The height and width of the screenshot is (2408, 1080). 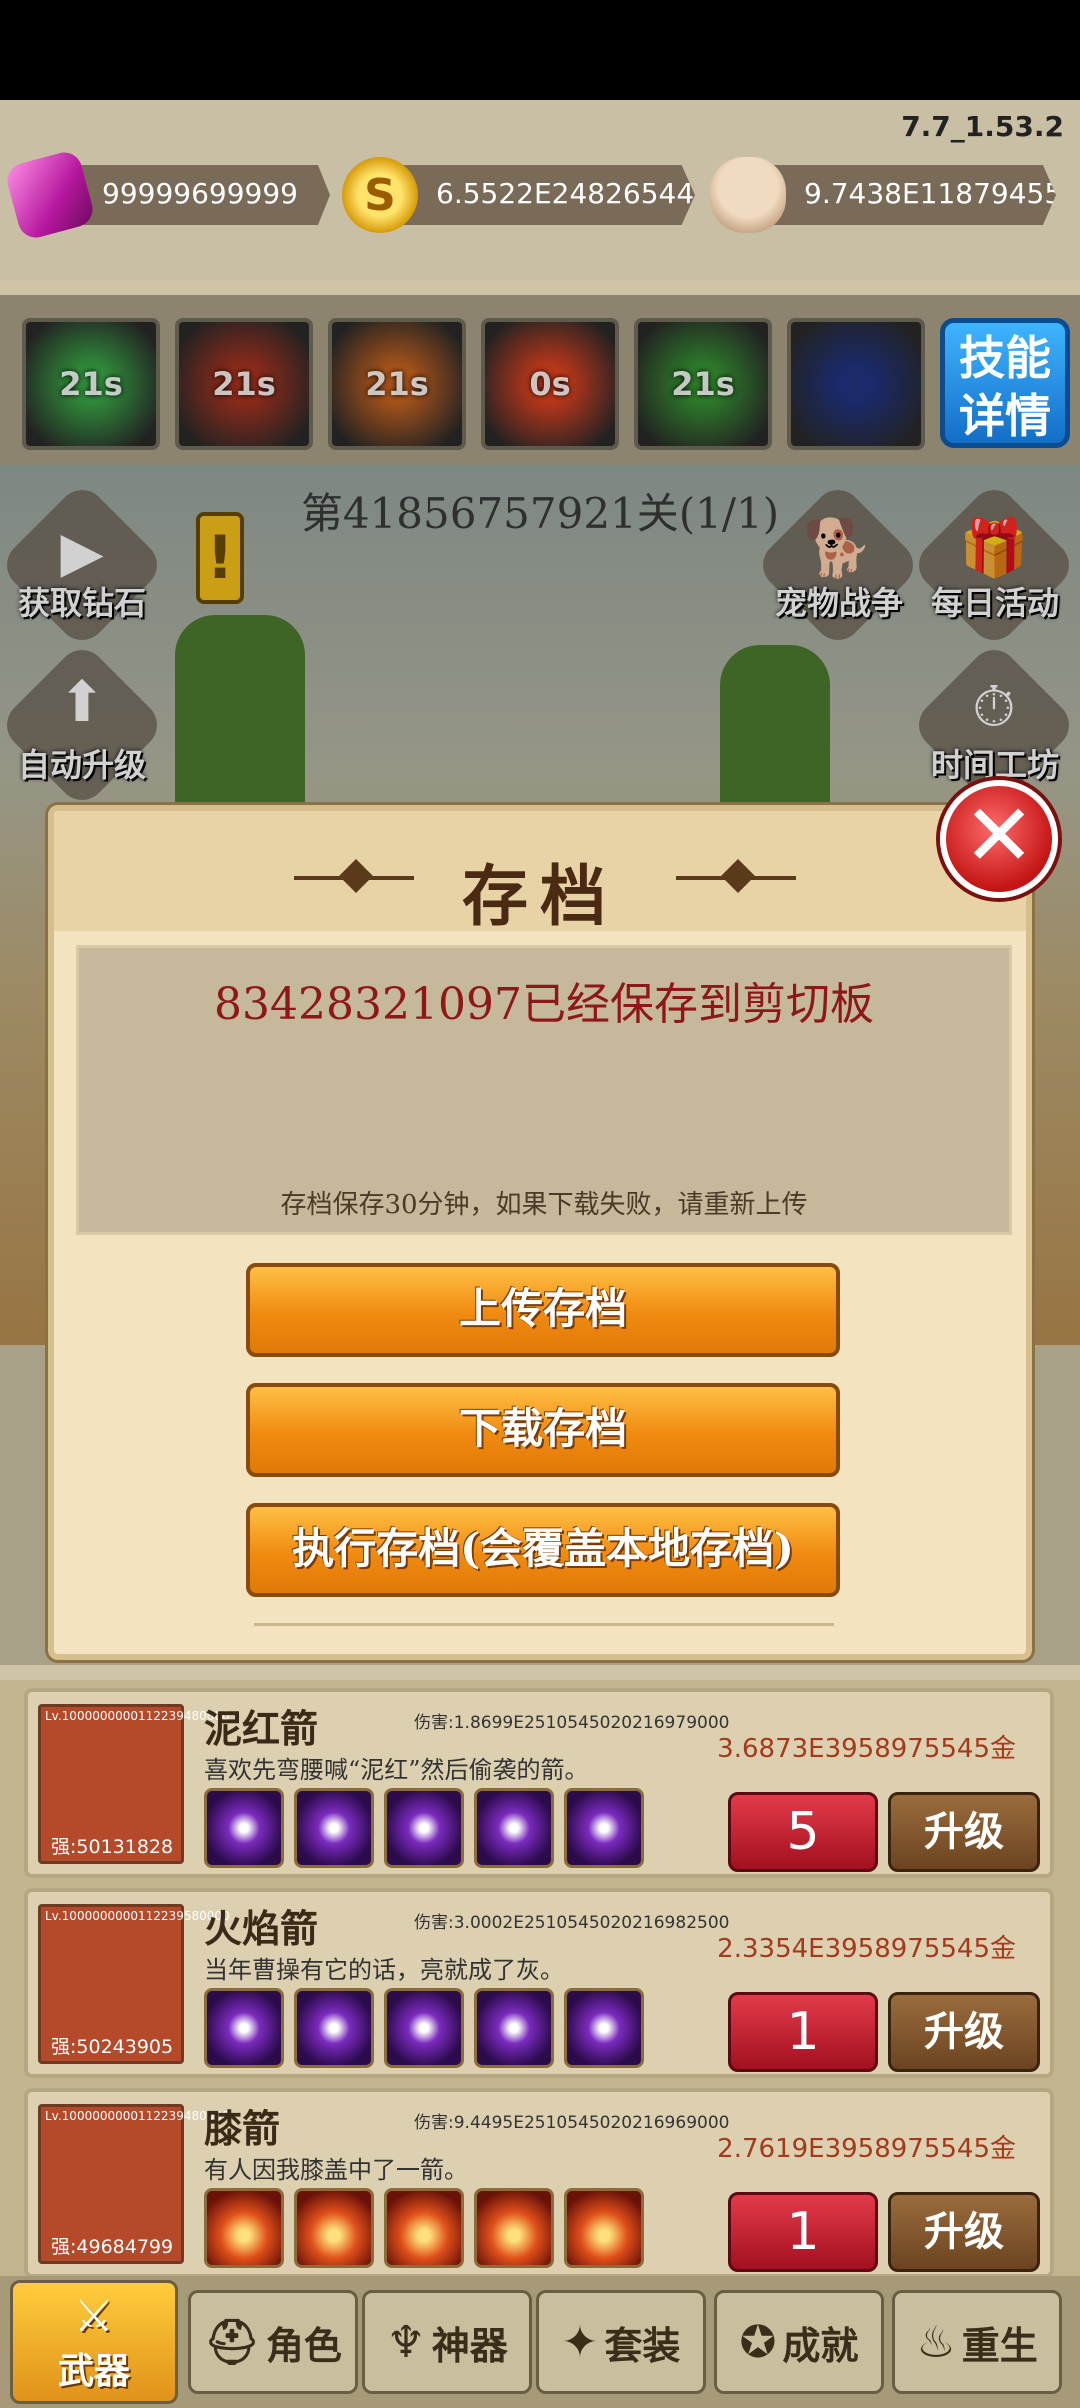 What do you see at coordinates (261, 1728) in the screenshot?
I see `weapon-name: 泥红箭` at bounding box center [261, 1728].